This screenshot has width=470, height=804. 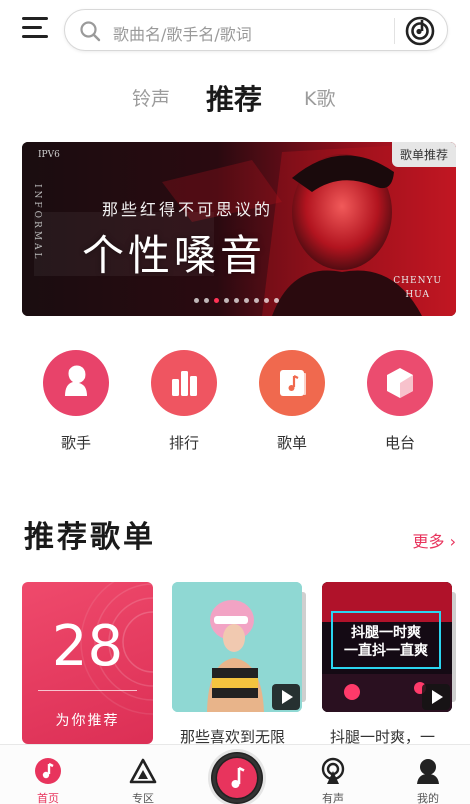 What do you see at coordinates (37, 223) in the screenshot?
I see `banner-vertical-text: INFORMAL` at bounding box center [37, 223].